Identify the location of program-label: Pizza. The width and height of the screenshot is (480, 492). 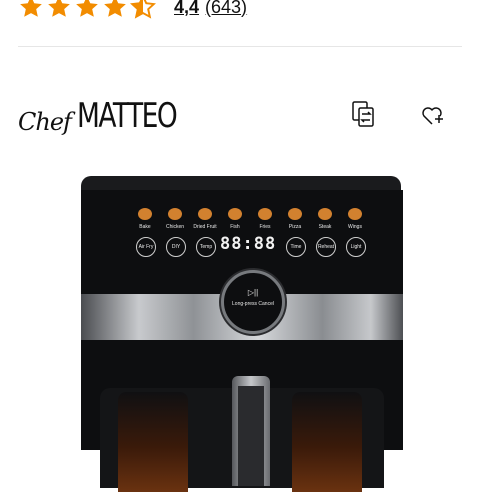
(295, 227).